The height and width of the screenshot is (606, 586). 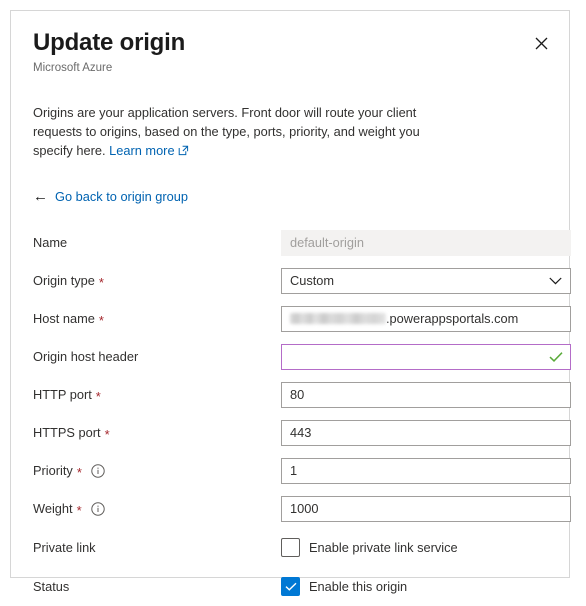 I want to click on label-origin-type: Origin type *, so click(x=157, y=281).